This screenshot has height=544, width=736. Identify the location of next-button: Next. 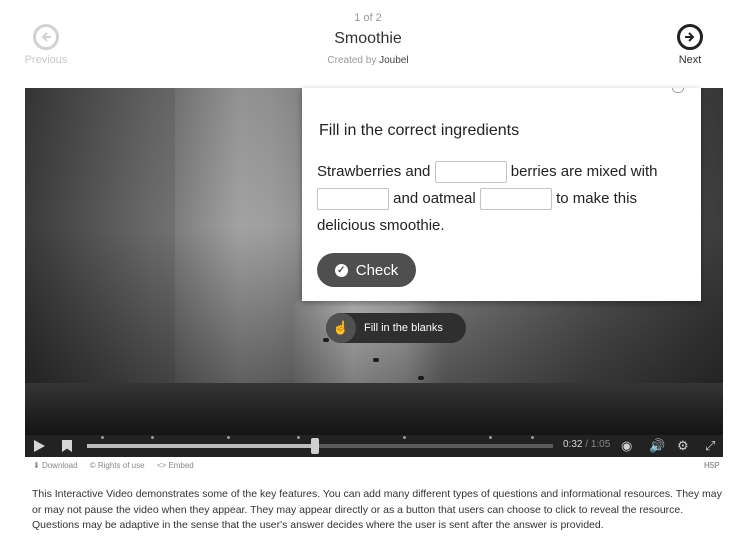
(690, 45).